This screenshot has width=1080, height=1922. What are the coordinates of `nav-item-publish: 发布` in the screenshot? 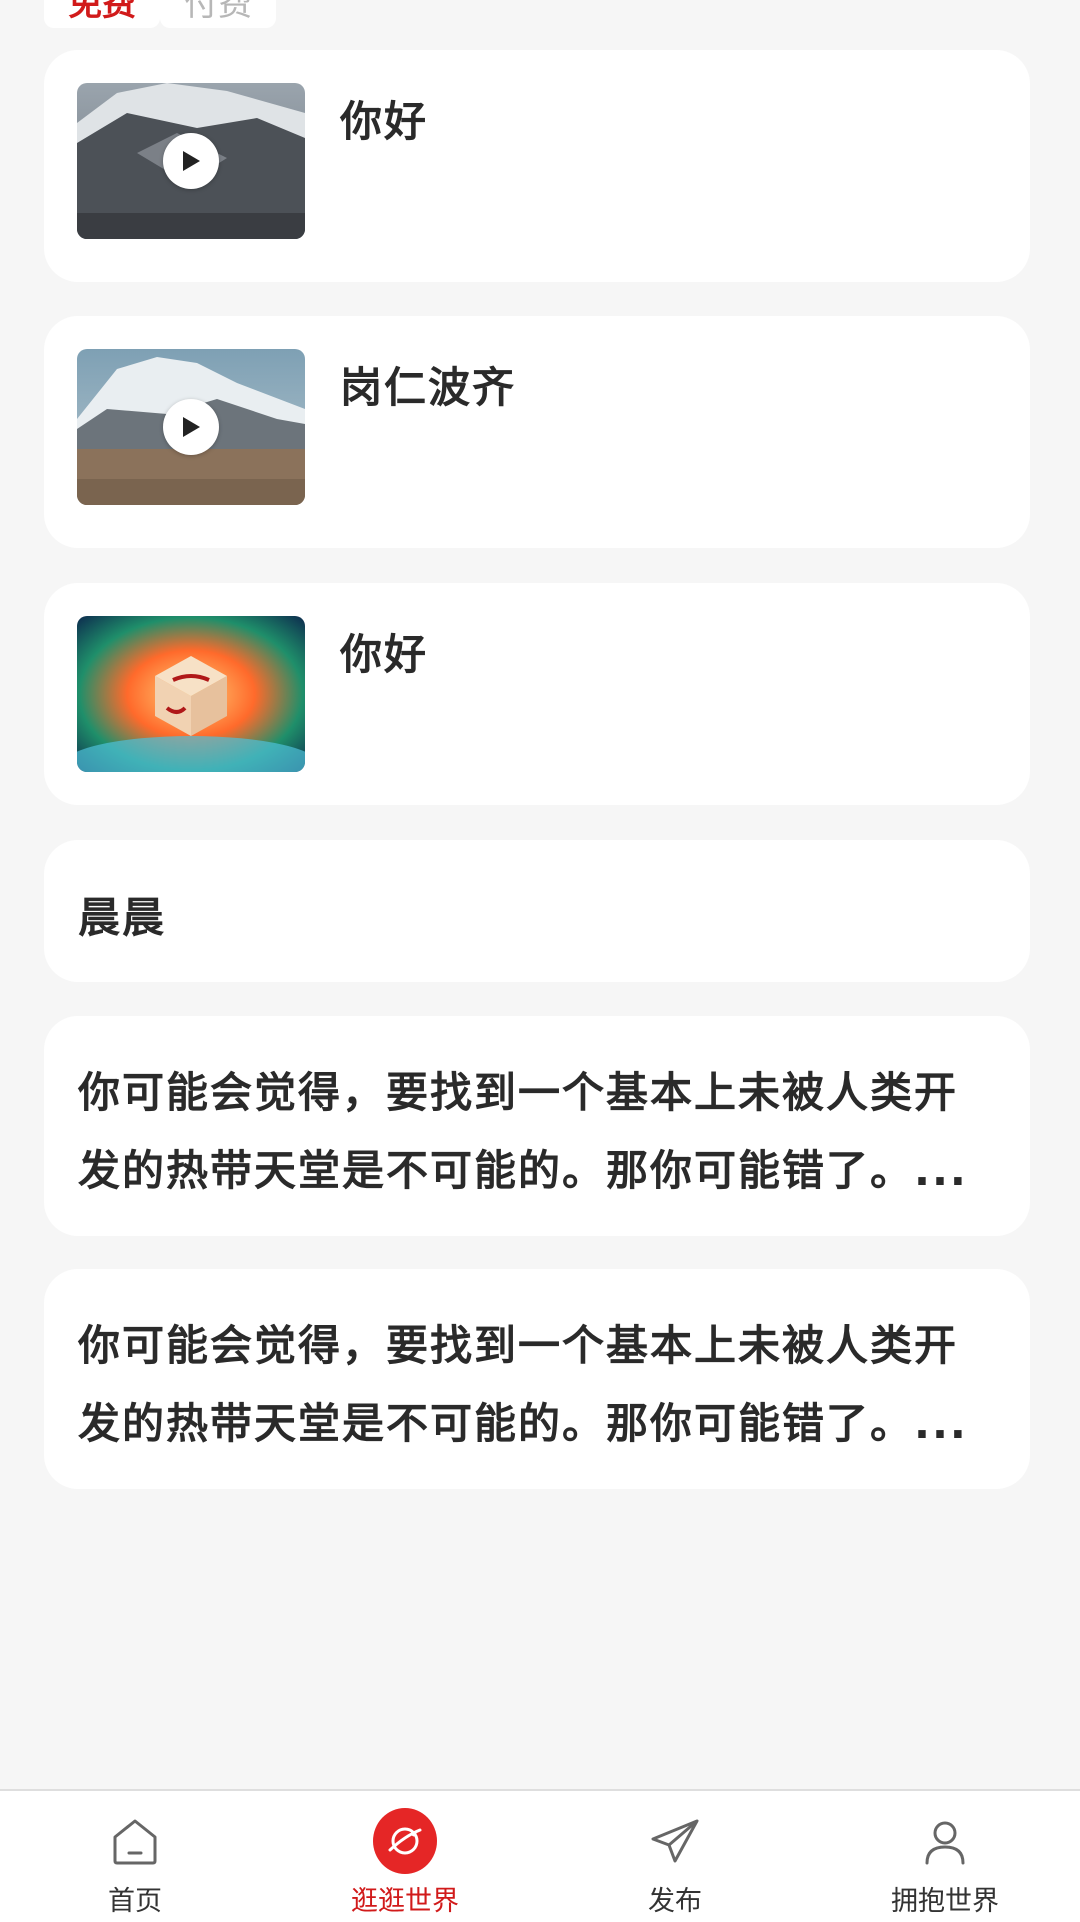 It's located at (675, 1856).